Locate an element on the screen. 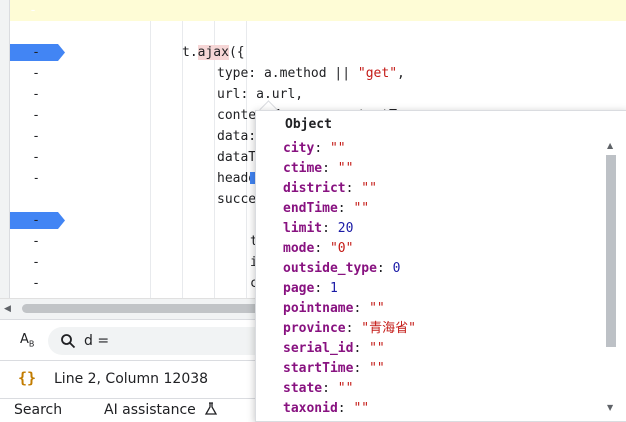  property-name: pointname is located at coordinates (318, 308).